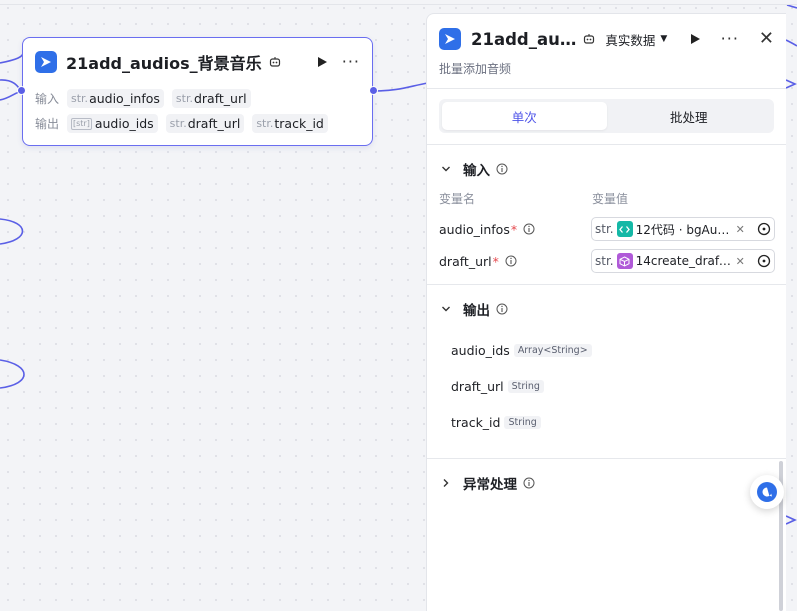 The height and width of the screenshot is (611, 797). I want to click on variable-label: draft_url, so click(465, 261).